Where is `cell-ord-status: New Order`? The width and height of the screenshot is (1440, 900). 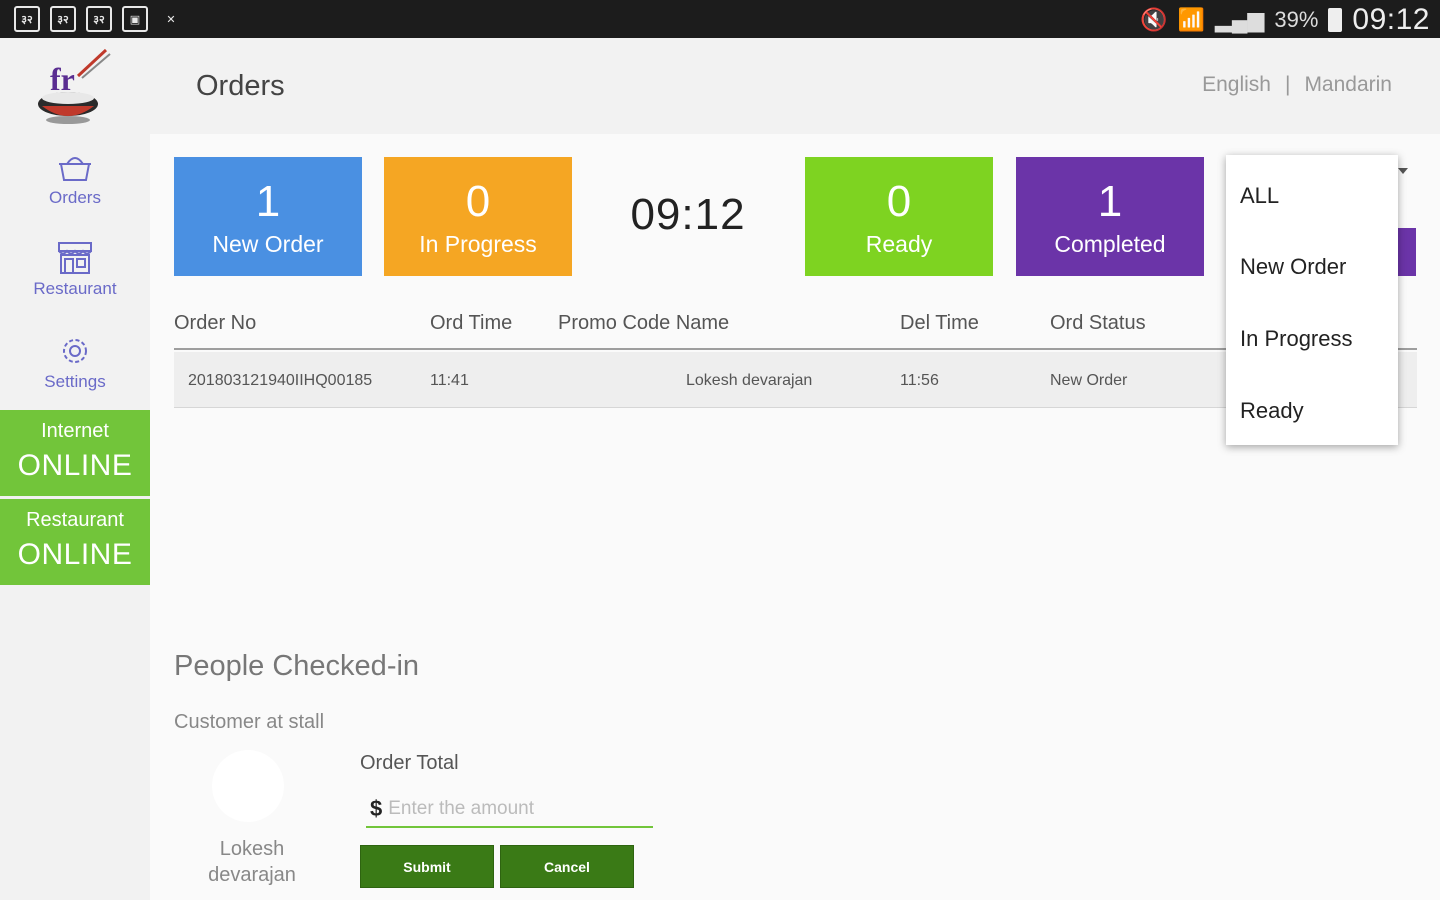
cell-ord-status: New Order is located at coordinates (1089, 380).